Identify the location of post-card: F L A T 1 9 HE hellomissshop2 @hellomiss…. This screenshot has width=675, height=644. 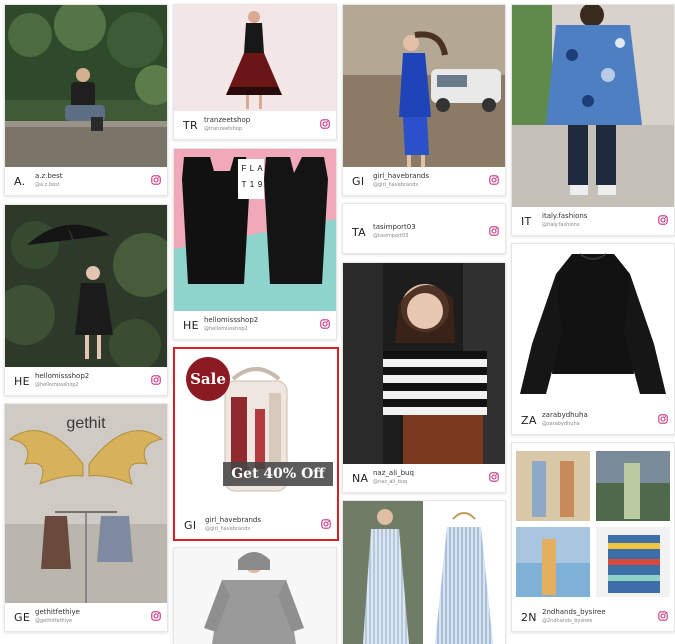
(255, 244).